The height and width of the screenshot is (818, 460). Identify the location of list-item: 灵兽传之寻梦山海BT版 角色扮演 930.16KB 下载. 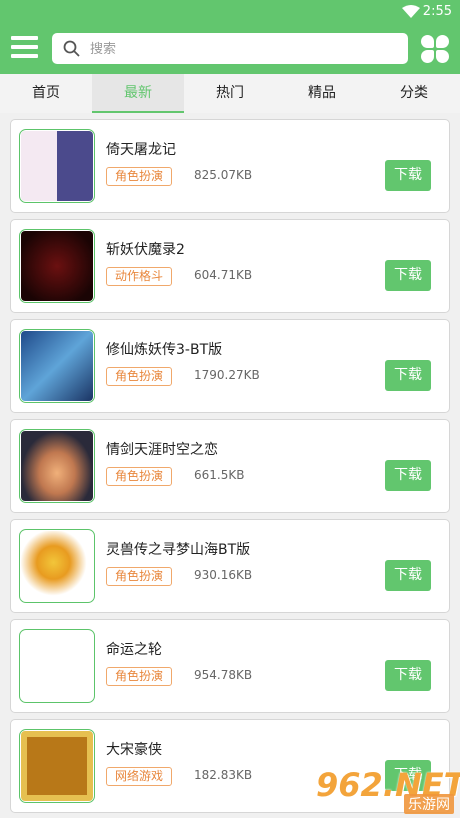
(230, 566).